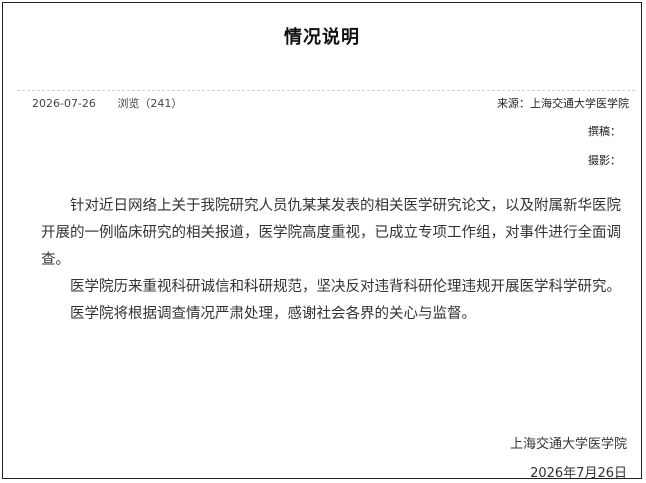 The image size is (646, 483). I want to click on page-title: 情况说明, so click(322, 37).